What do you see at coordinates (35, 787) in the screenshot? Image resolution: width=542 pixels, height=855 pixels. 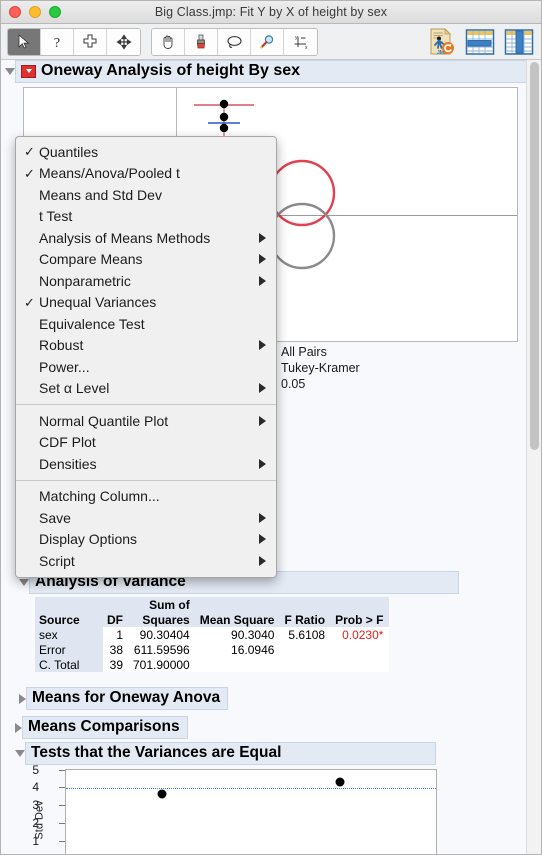 I see `std-dev-ytick-4: 4` at bounding box center [35, 787].